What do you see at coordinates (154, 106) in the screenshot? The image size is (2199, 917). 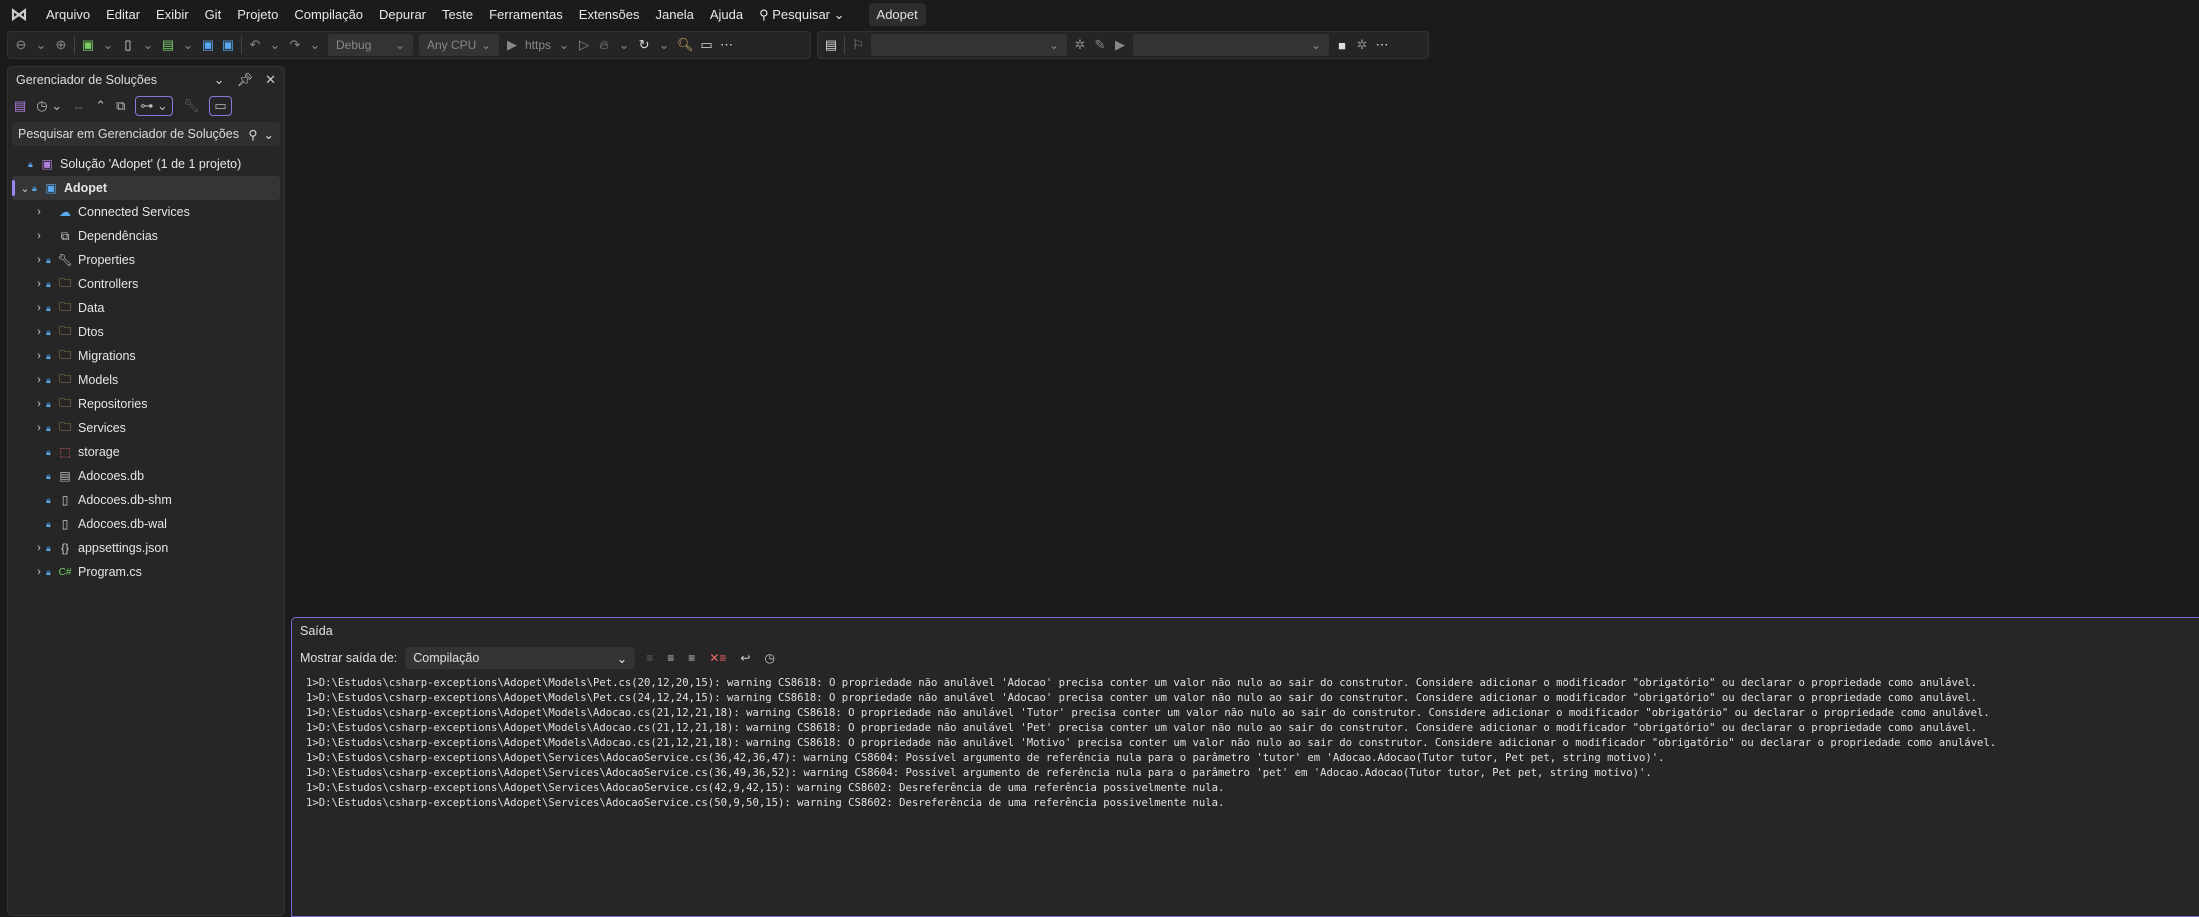 I see `git-filter-icon: ⊶ ⌄` at bounding box center [154, 106].